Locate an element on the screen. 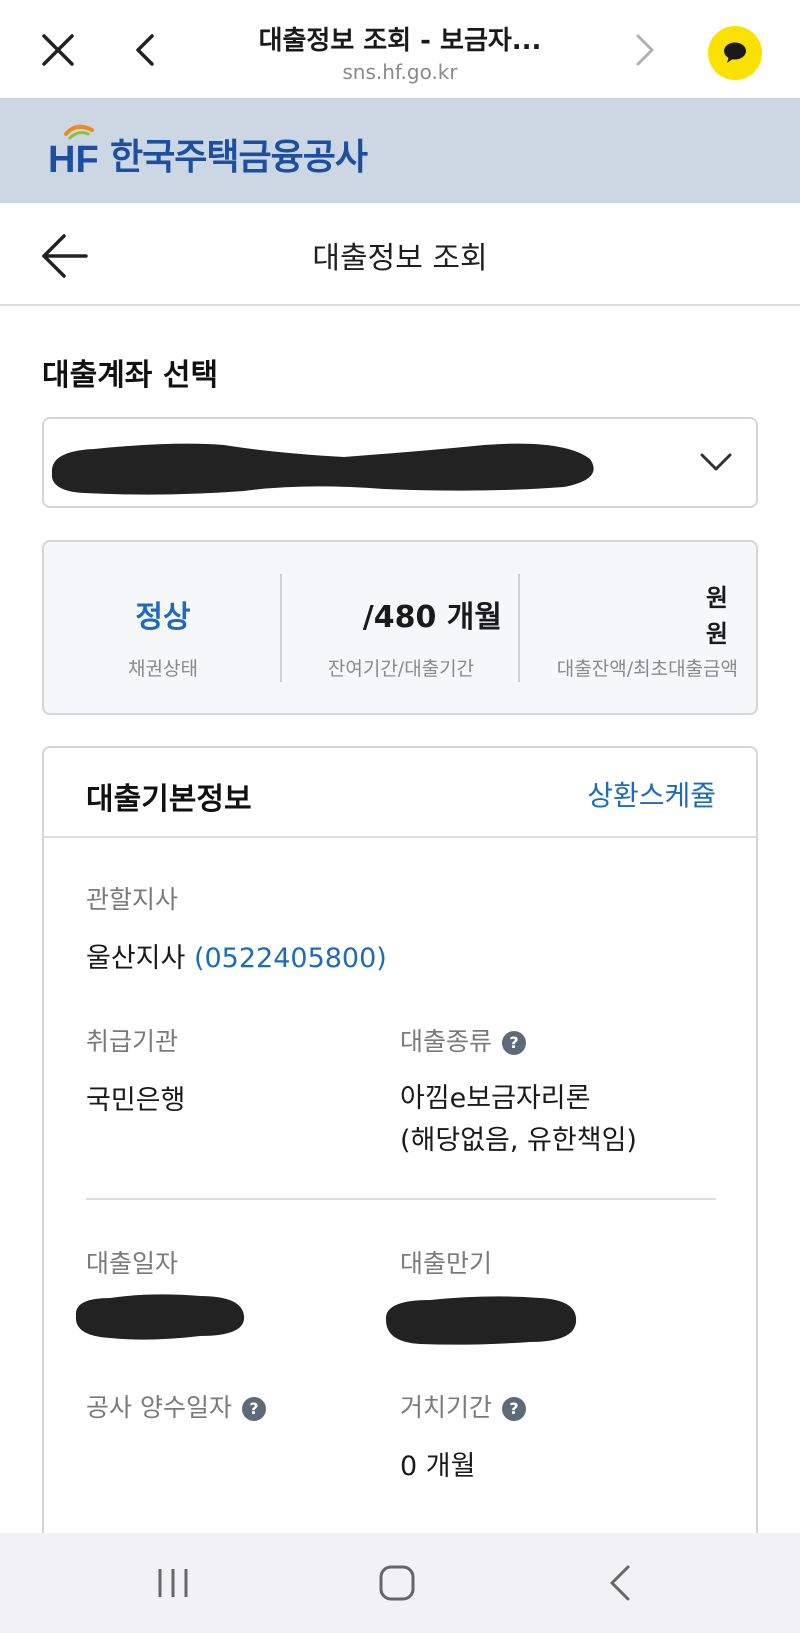 Image resolution: width=800 pixels, height=1633 pixels. redacted-loan-date is located at coordinates (160, 1317).